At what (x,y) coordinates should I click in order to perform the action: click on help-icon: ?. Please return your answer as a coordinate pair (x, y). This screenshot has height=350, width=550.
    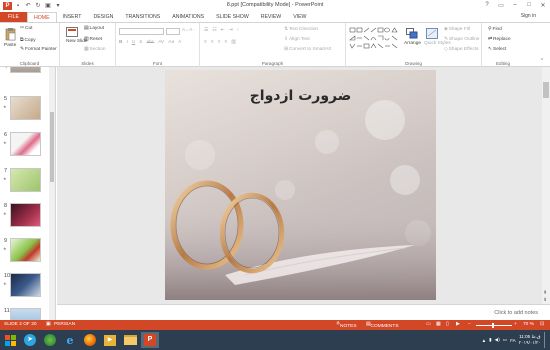
    Looking at the image, I should click on (487, 5).